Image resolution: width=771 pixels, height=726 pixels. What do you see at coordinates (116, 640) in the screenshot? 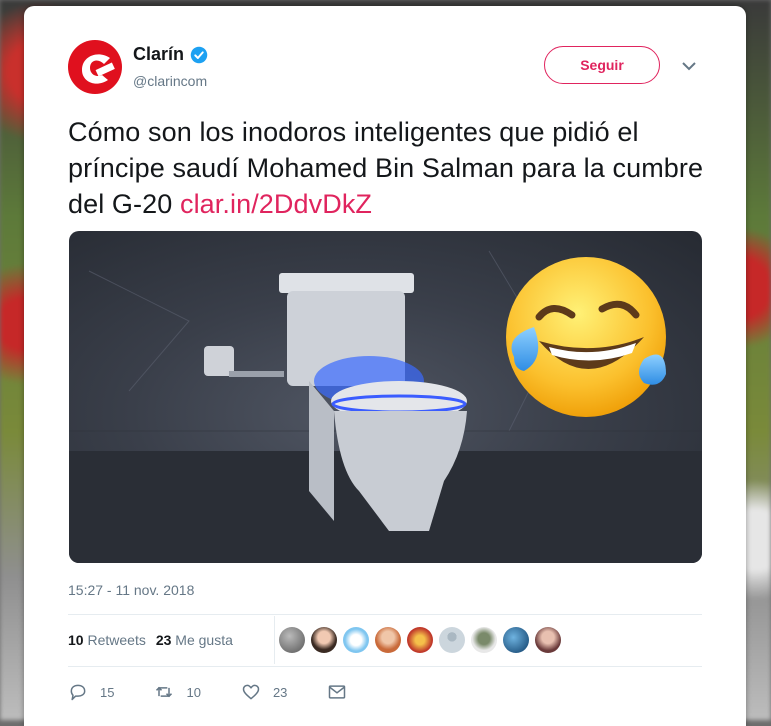
I see `retweets-label: Retweets` at bounding box center [116, 640].